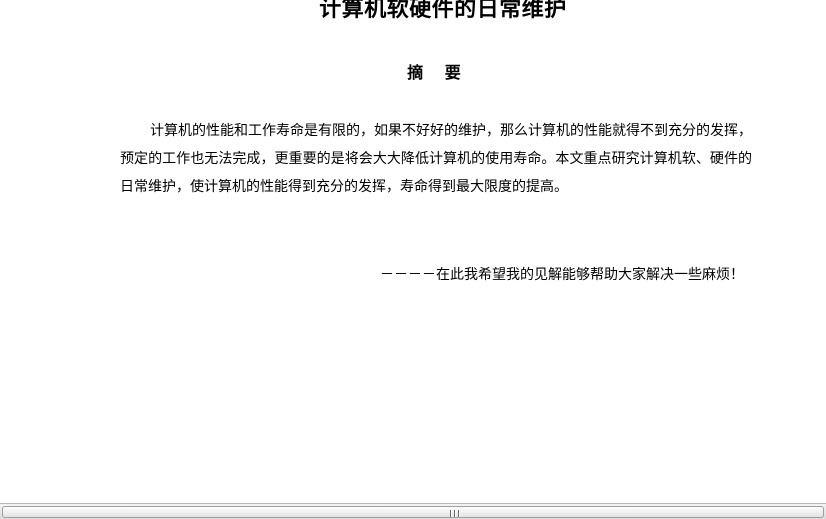 The image size is (826, 519). I want to click on document-title: 计算机软硬件的日常维护, so click(443, 11).